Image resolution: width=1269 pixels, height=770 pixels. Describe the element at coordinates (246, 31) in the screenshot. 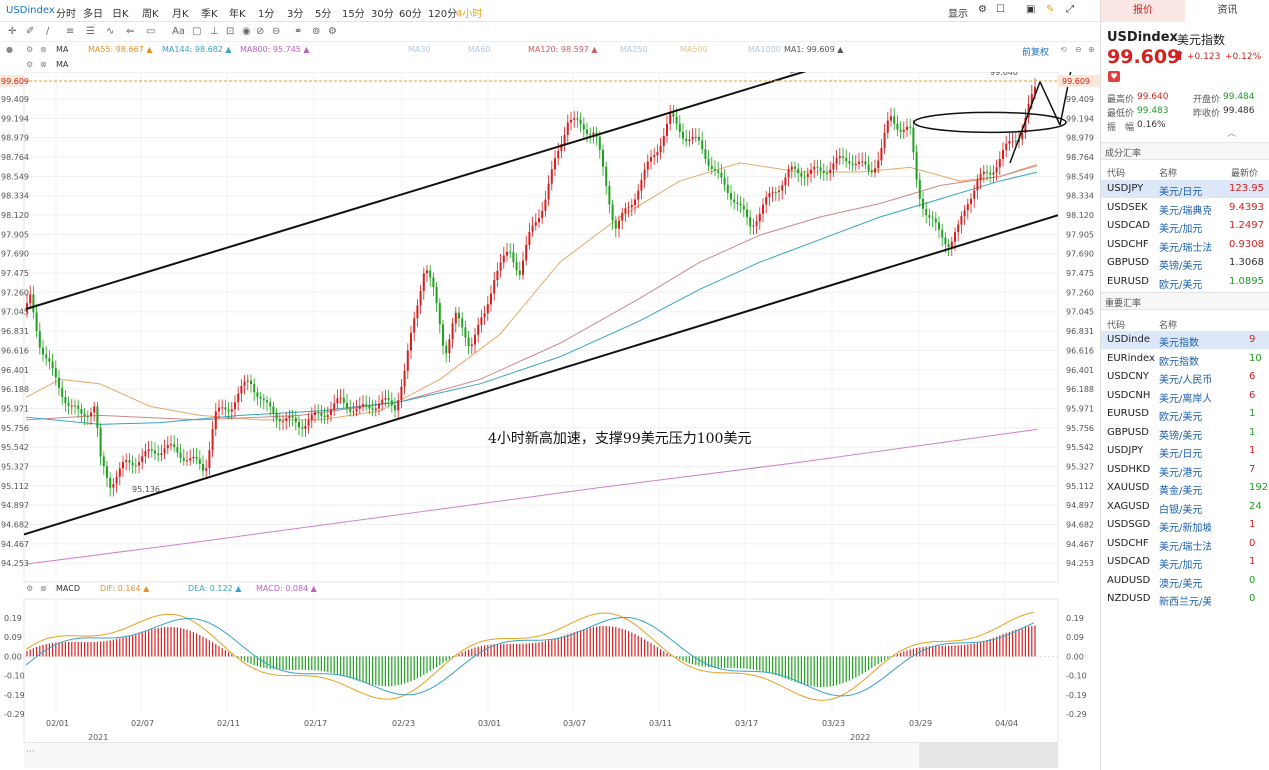

I see `eye-icon: ◉` at that location.